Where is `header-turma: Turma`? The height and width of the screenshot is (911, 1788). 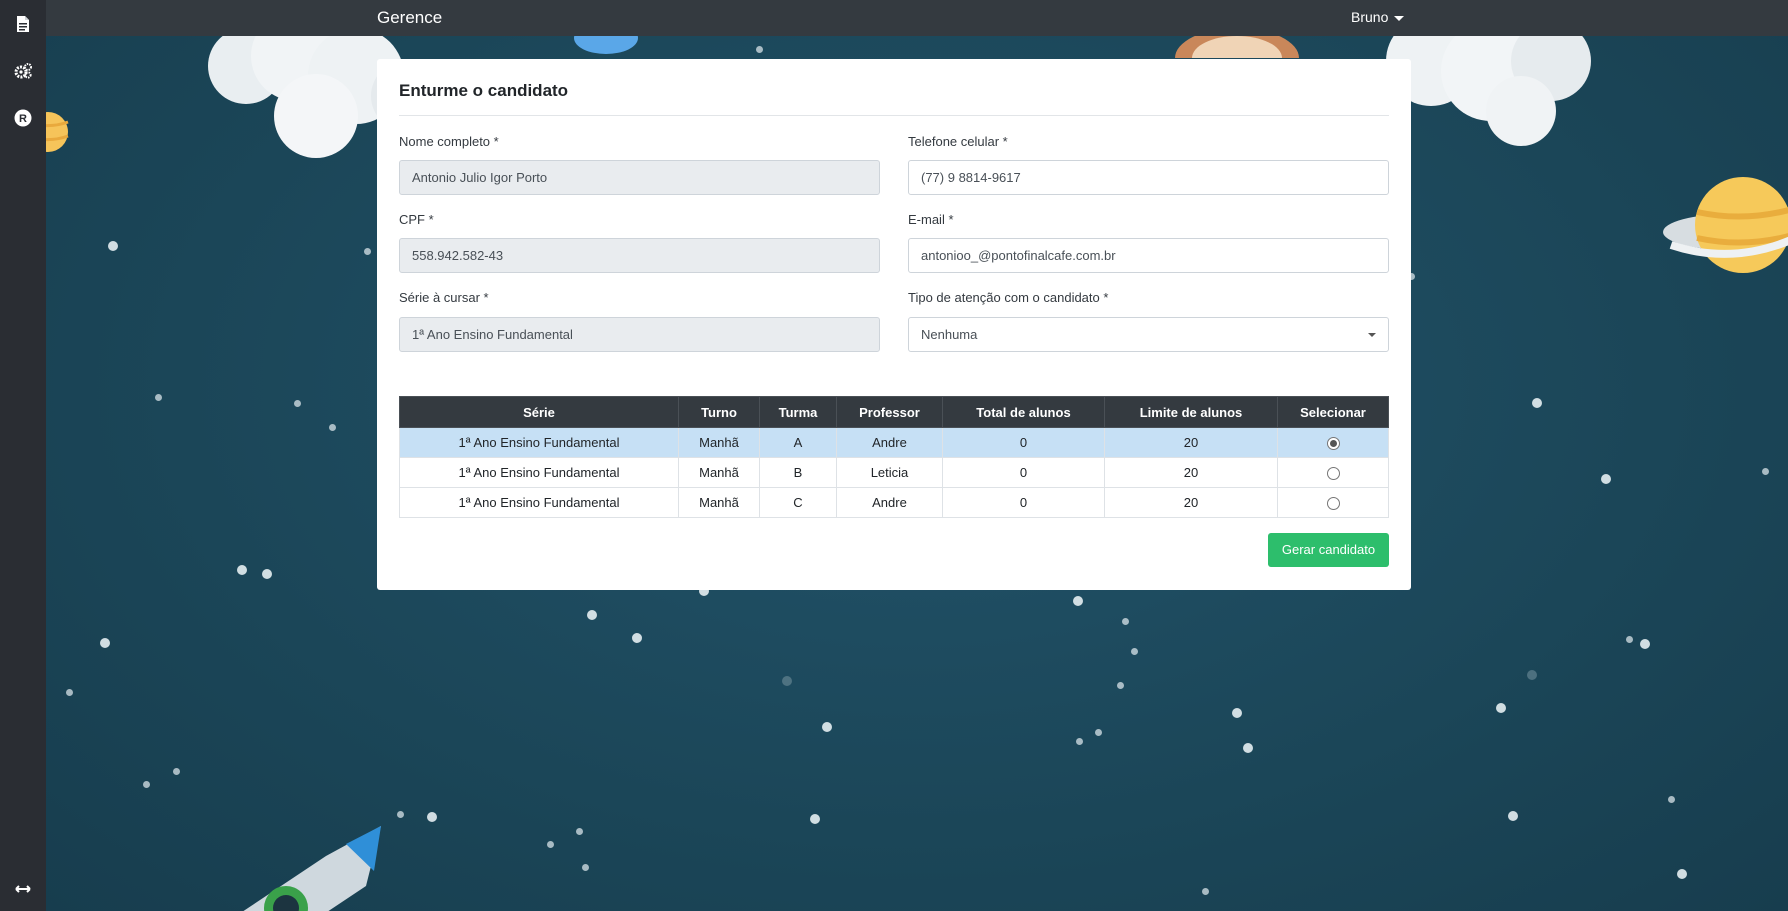 header-turma: Turma is located at coordinates (798, 412).